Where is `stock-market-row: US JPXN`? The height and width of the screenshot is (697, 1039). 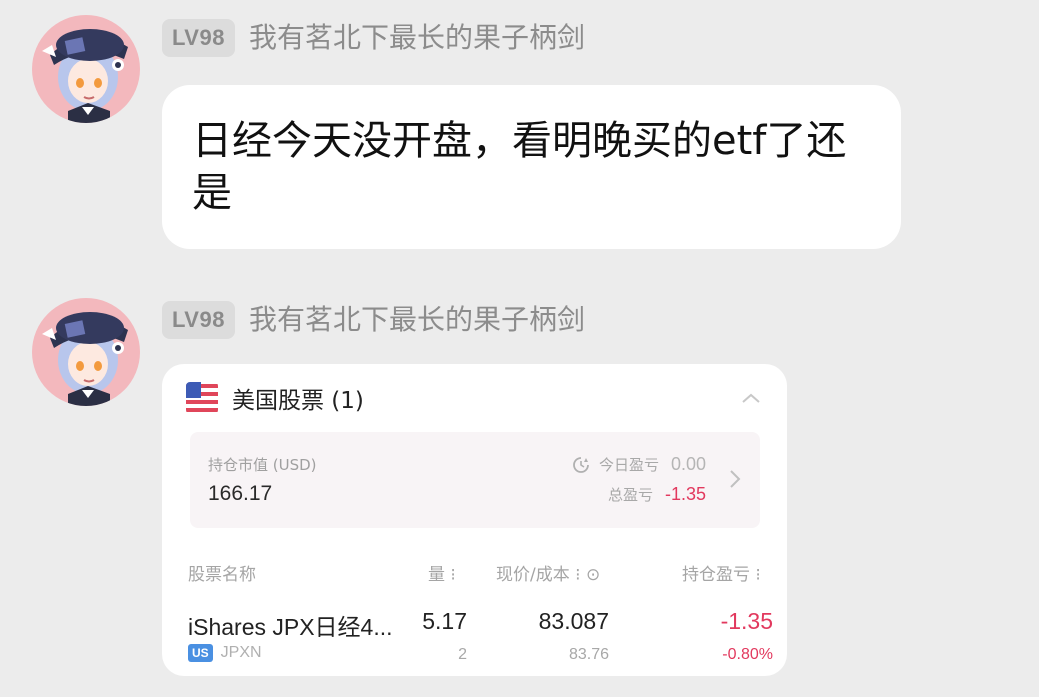
stock-market-row: US JPXN is located at coordinates (225, 653).